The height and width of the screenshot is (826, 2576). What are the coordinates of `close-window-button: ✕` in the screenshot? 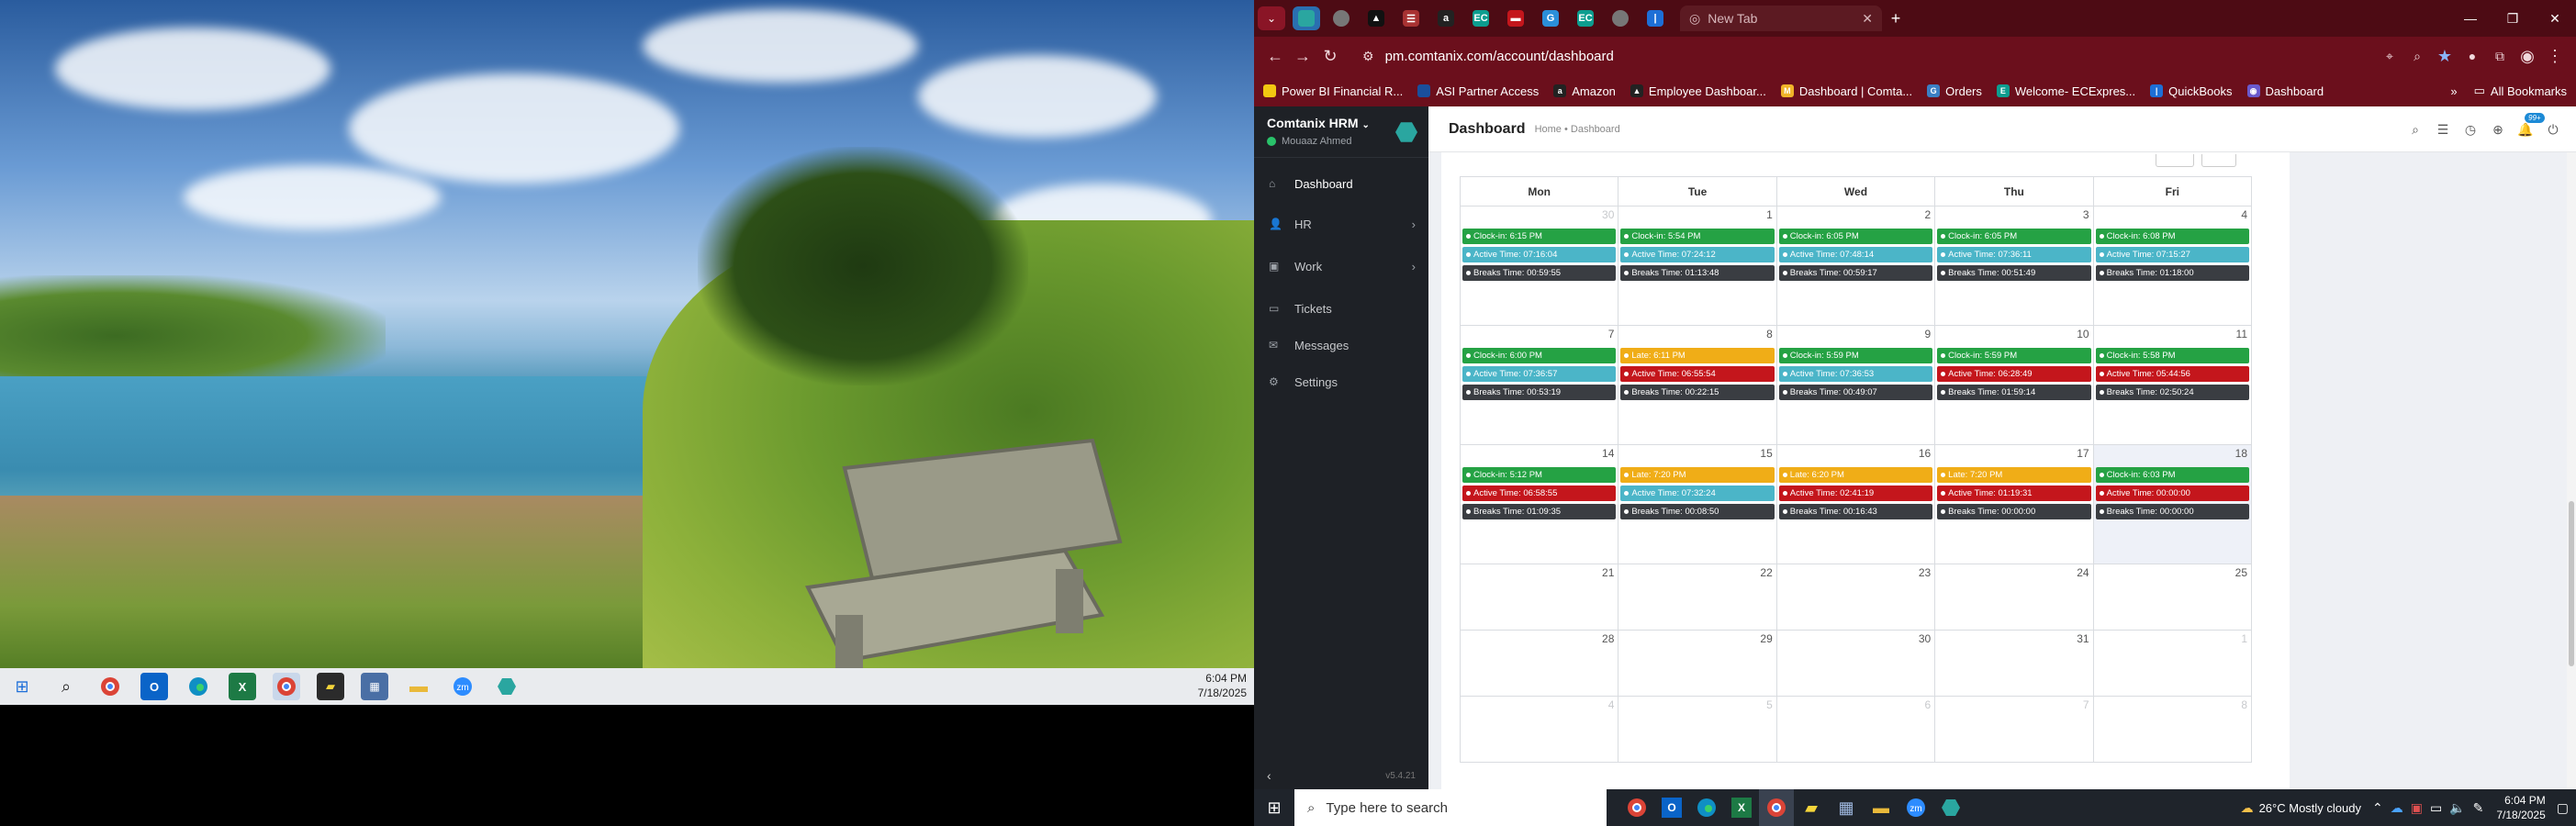 It's located at (2555, 18).